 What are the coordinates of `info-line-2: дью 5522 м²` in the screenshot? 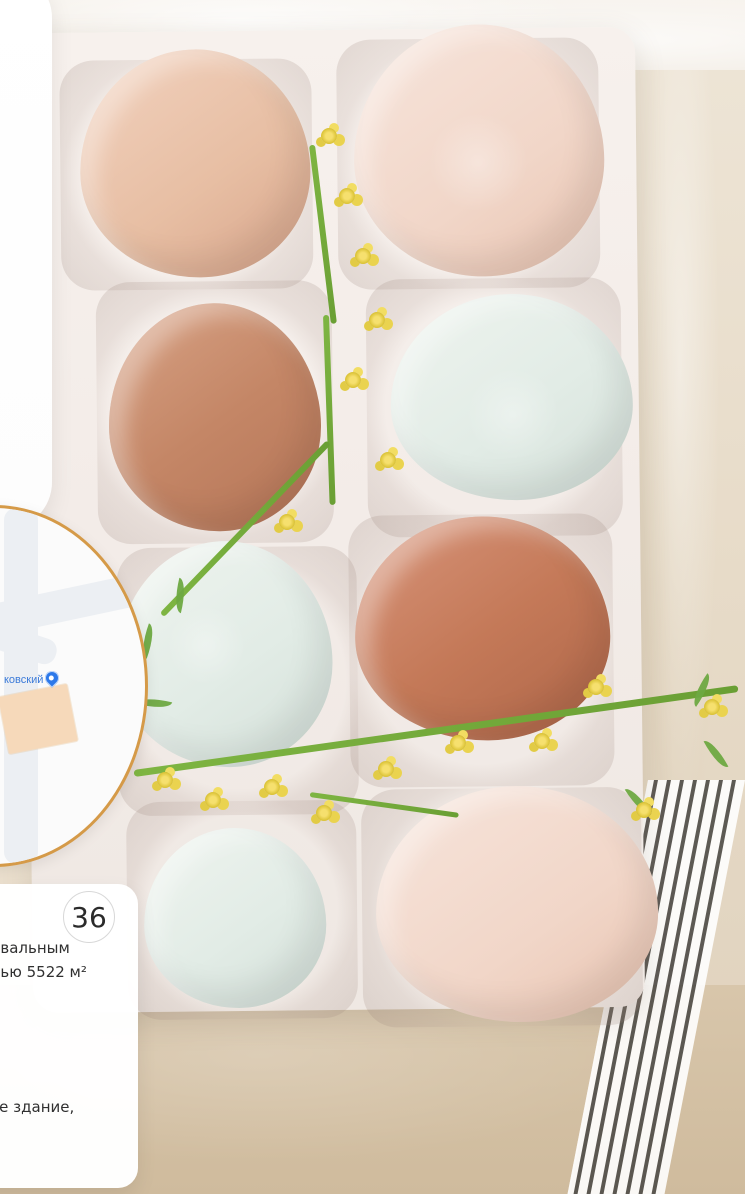 It's located at (43, 972).